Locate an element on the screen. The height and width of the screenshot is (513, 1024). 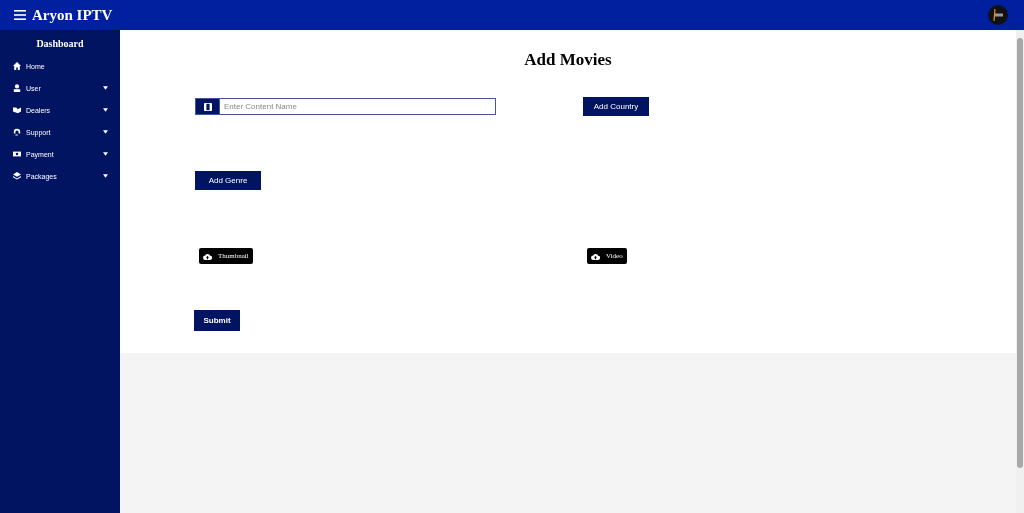
page-title: Add Movies is located at coordinates (568, 60).